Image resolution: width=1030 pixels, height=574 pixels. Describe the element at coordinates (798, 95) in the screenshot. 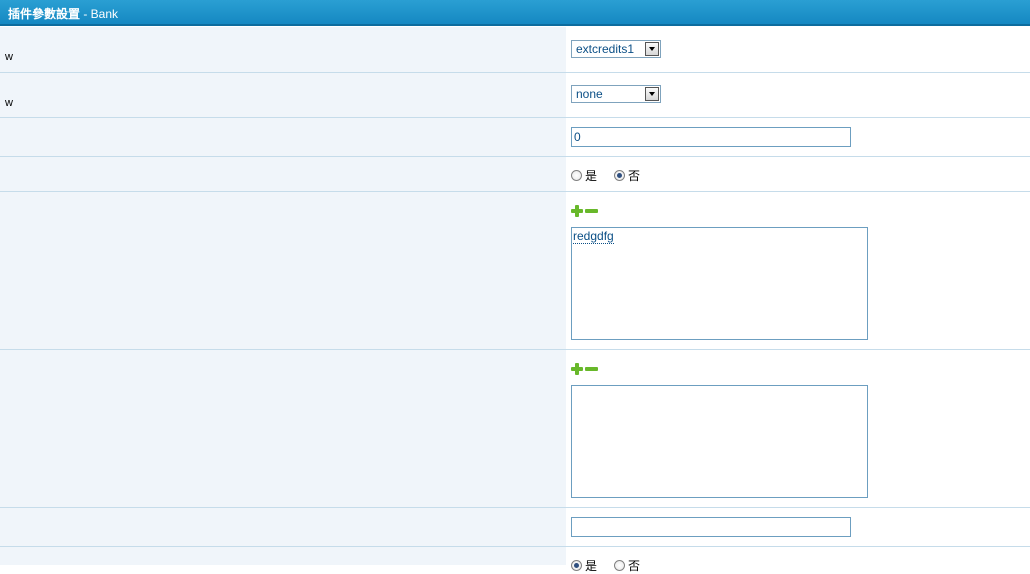

I see `setting-value-cell: none` at that location.